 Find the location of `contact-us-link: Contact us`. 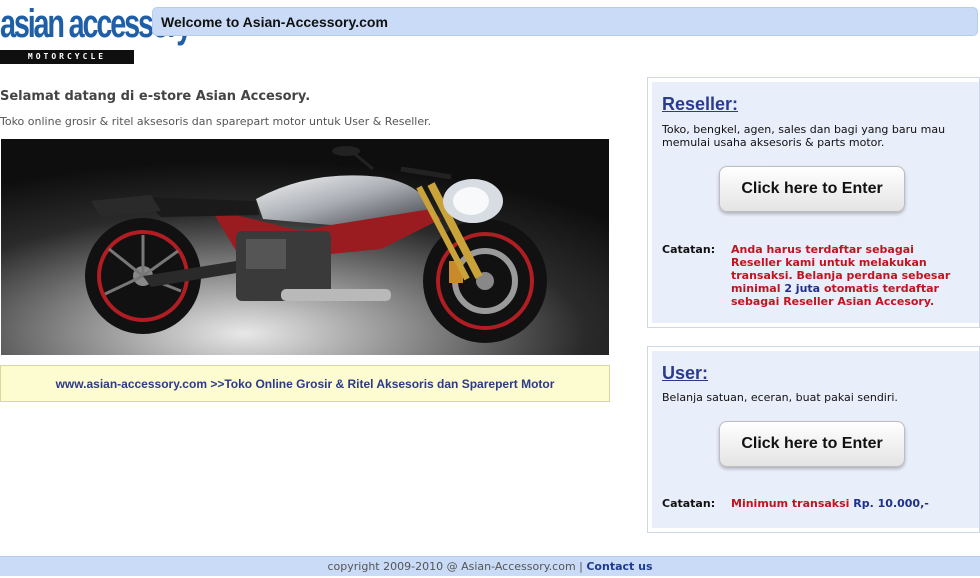

contact-us-link: Contact us is located at coordinates (619, 566).